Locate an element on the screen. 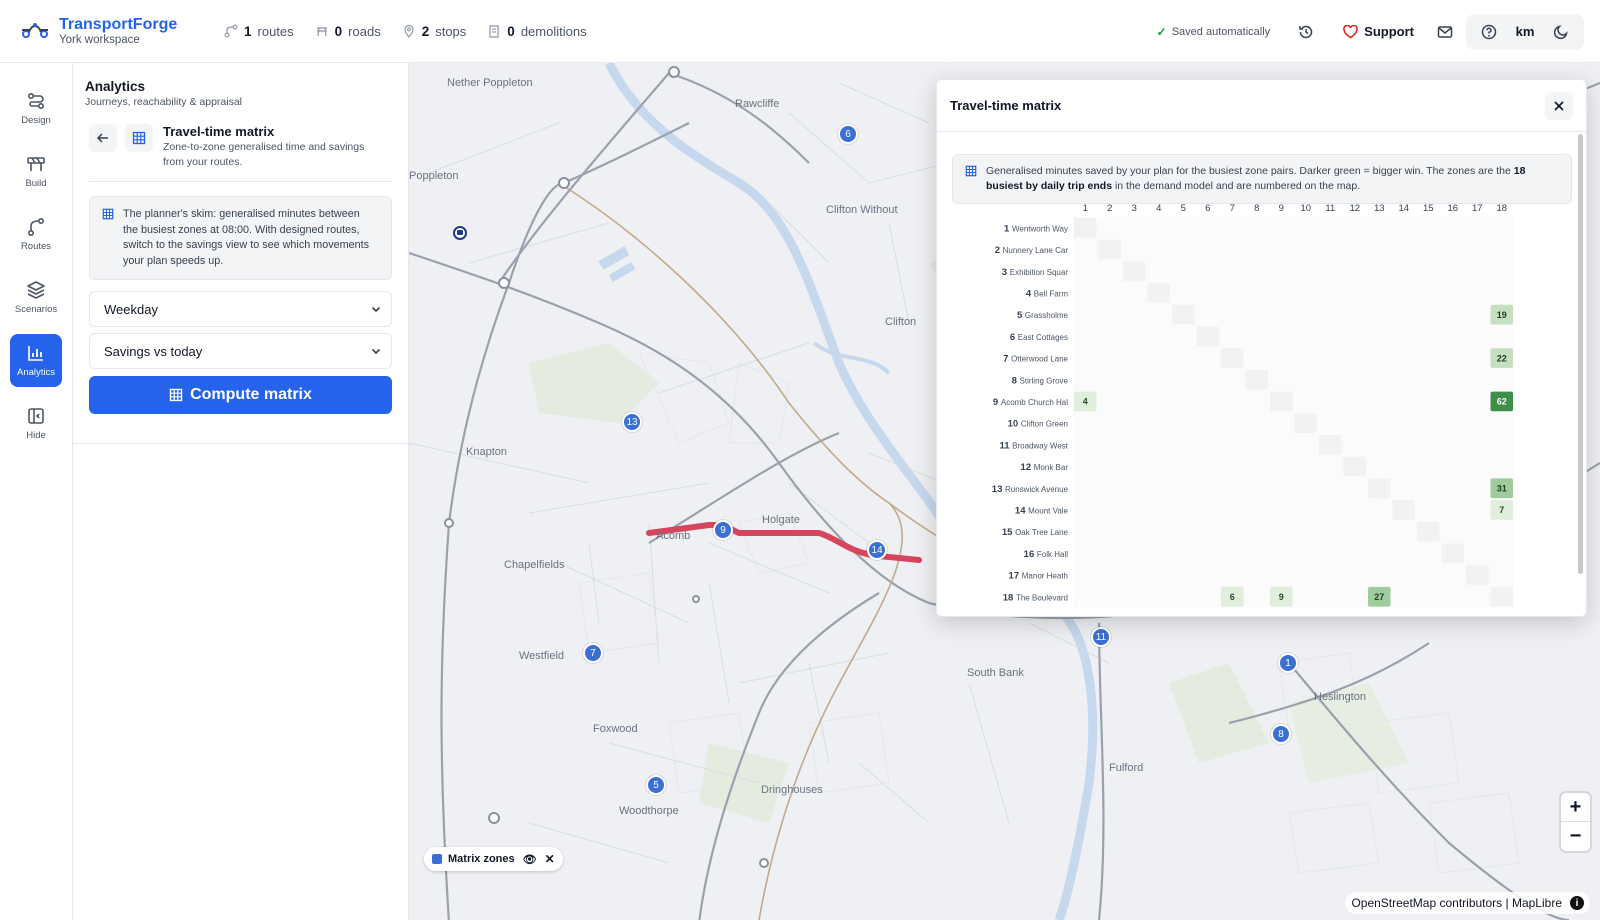  rail-item-routes: Routes is located at coordinates (36, 234).